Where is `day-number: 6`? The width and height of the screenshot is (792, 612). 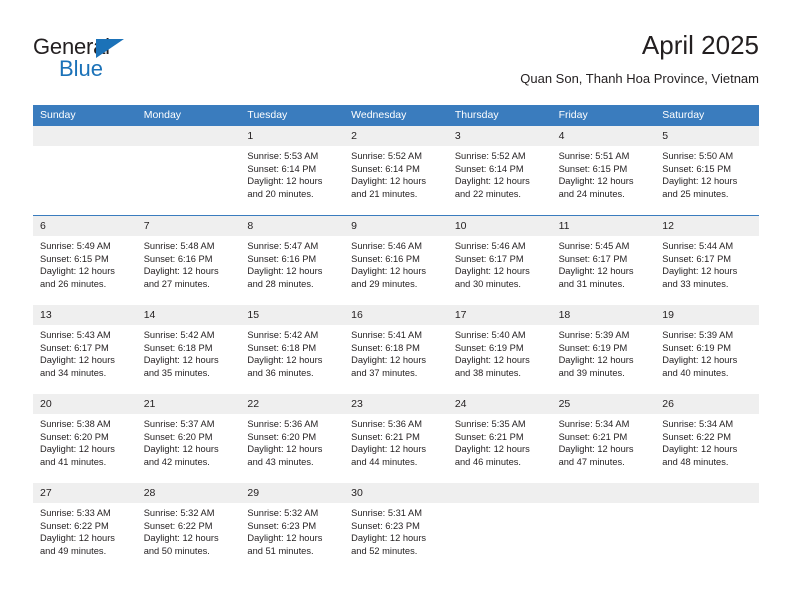
day-number: 6 is located at coordinates (85, 226).